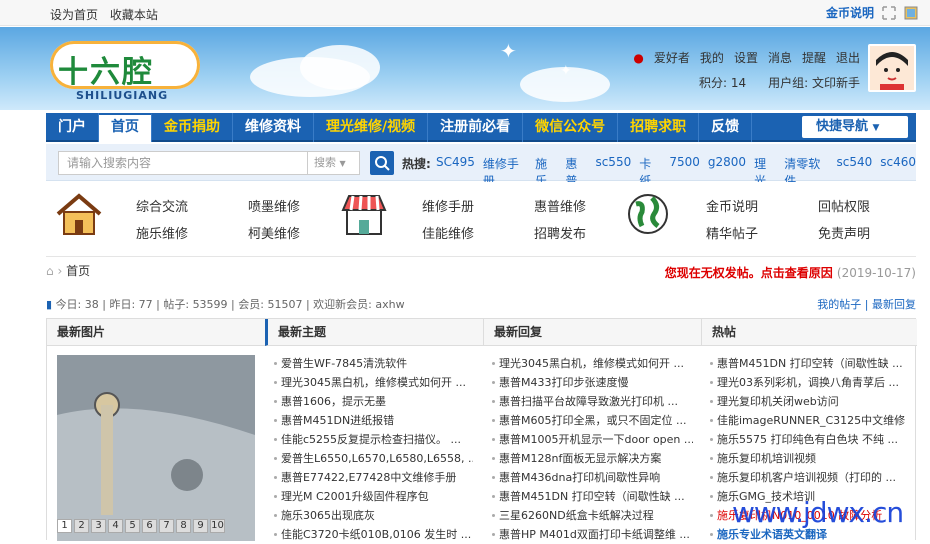 The image size is (930, 544). Describe the element at coordinates (732, 205) in the screenshot. I see `link-coin-help: 金币说明` at that location.